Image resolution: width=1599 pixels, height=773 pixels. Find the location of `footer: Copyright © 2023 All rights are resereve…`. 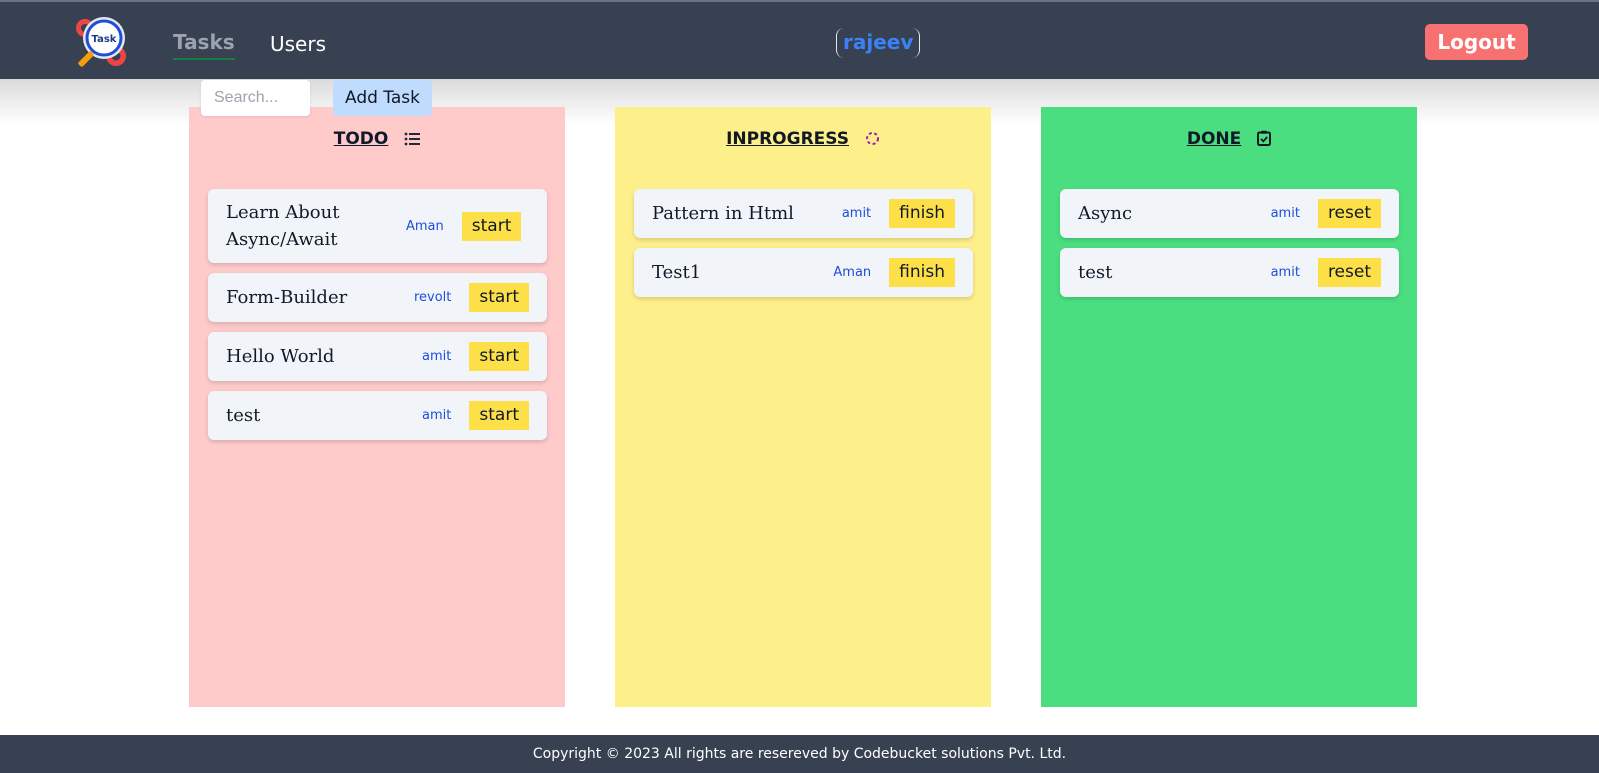

footer: Copyright © 2023 All rights are resereve… is located at coordinates (799, 754).